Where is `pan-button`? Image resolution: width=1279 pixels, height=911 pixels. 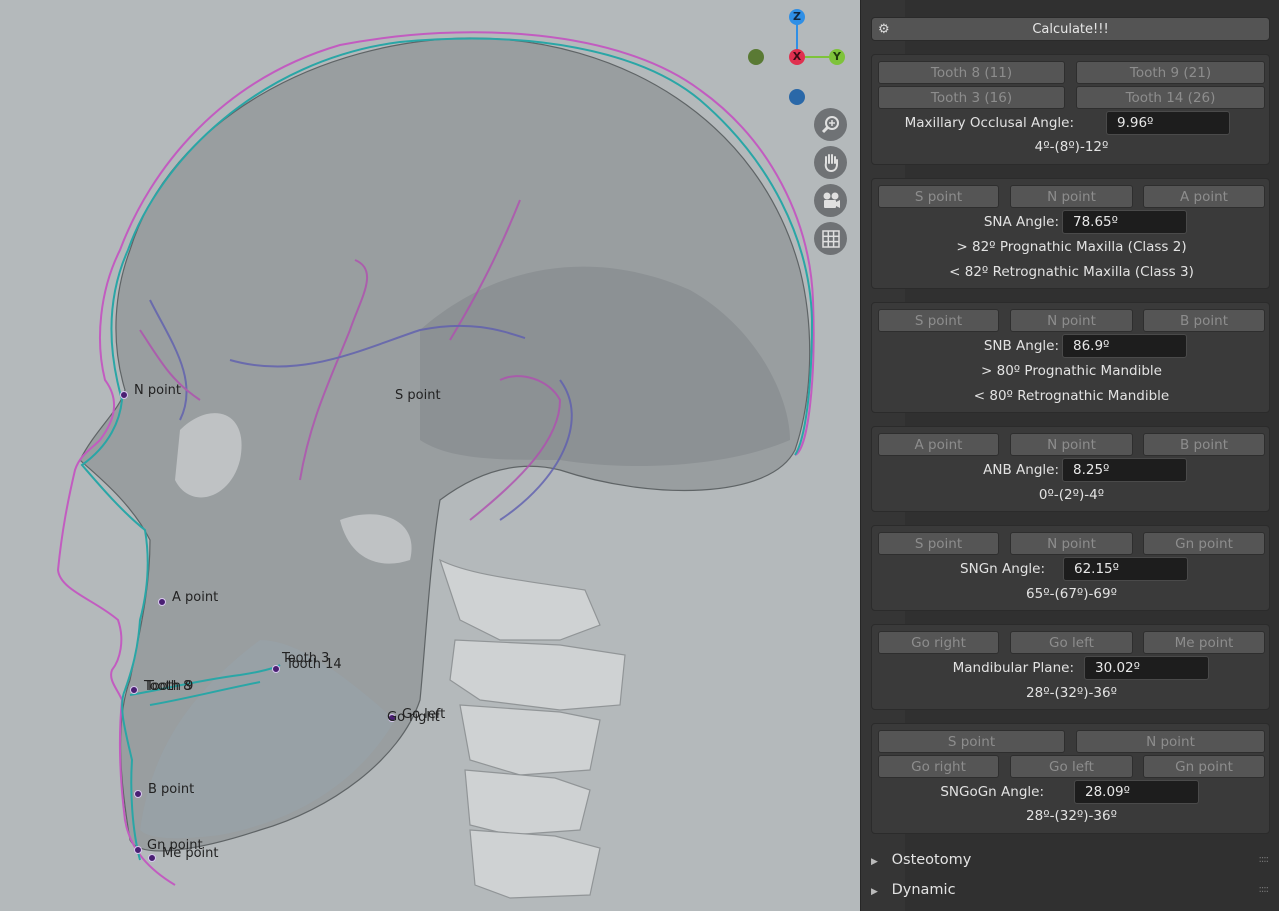 pan-button is located at coordinates (830, 162).